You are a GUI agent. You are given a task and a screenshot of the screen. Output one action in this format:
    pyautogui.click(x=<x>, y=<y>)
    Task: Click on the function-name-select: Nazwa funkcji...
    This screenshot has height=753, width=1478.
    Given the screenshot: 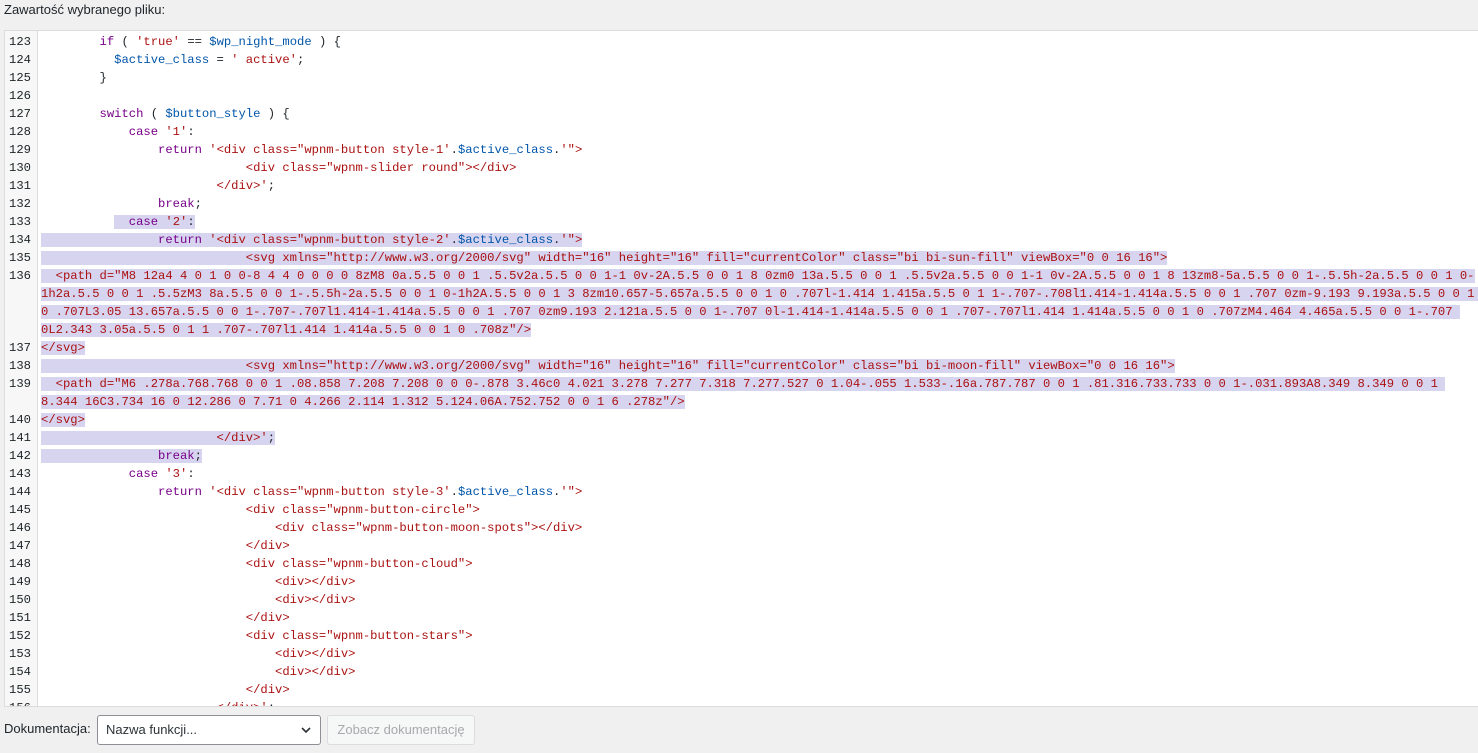 What is the action you would take?
    pyautogui.click(x=209, y=730)
    